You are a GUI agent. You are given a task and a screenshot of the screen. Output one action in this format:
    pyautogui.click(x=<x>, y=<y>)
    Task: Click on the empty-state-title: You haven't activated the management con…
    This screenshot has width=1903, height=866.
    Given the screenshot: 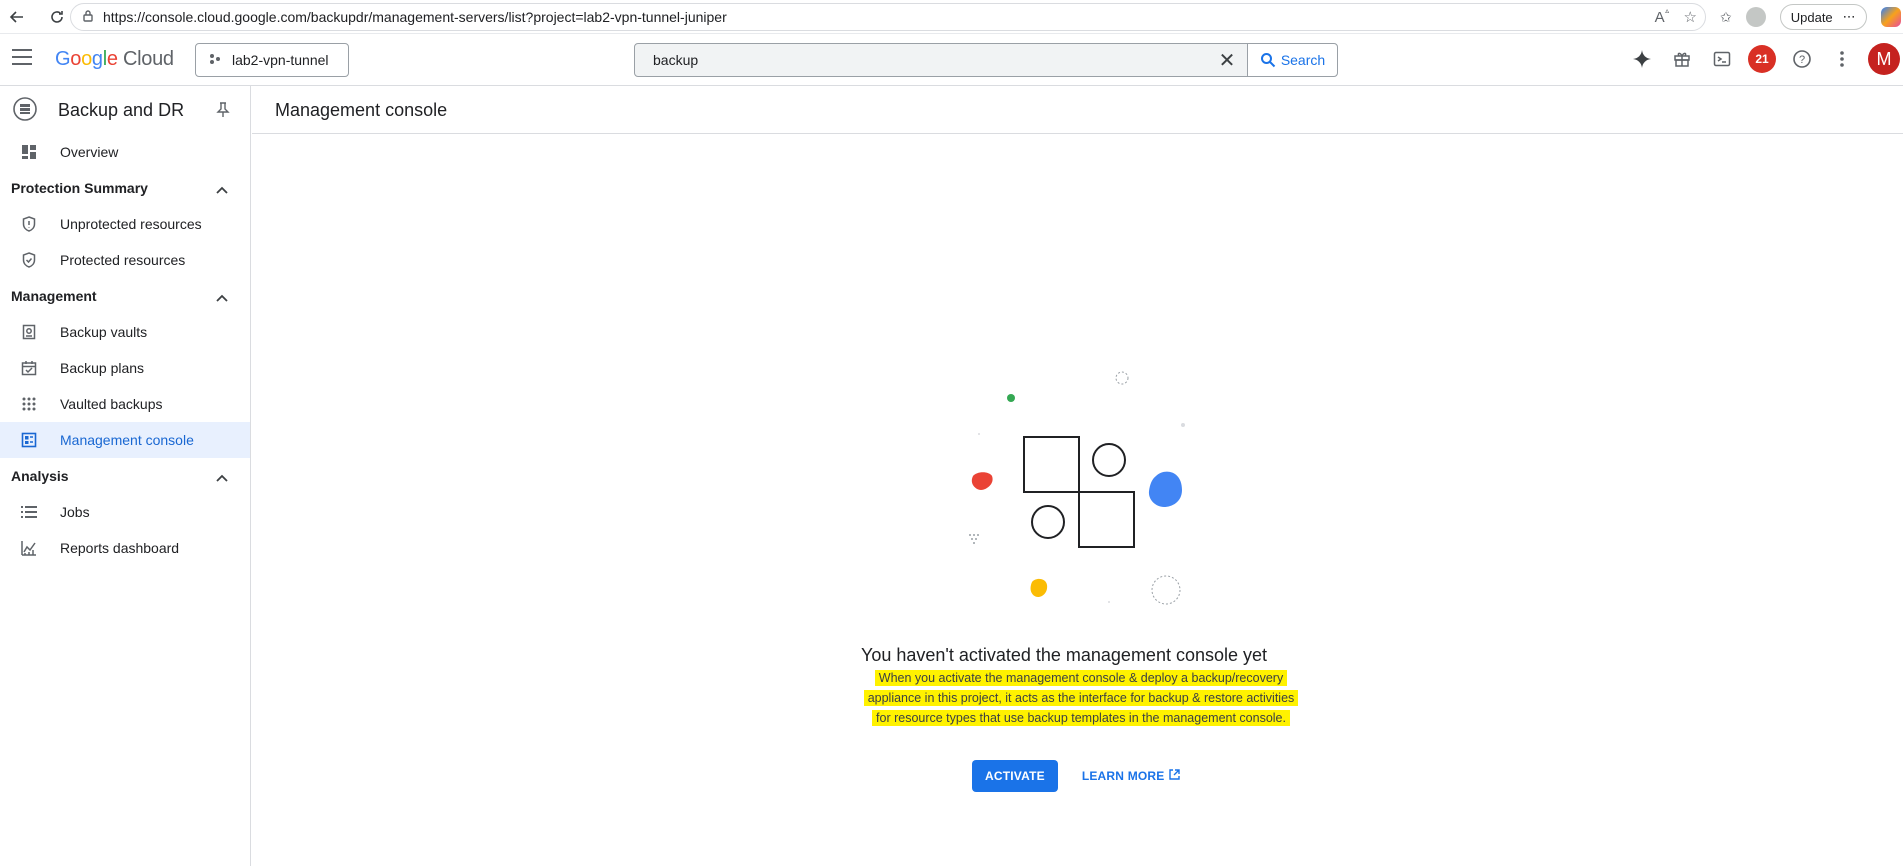 What is the action you would take?
    pyautogui.click(x=1064, y=655)
    